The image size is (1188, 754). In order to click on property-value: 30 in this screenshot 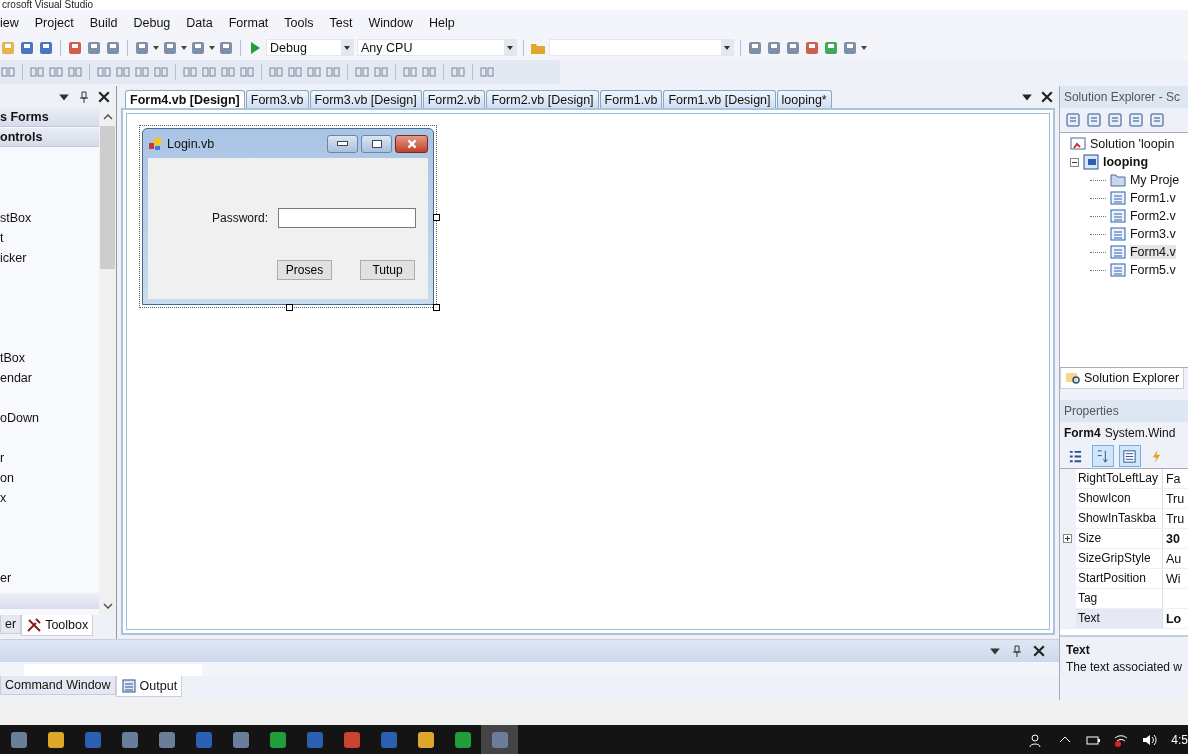, I will do `click(1171, 538)`.